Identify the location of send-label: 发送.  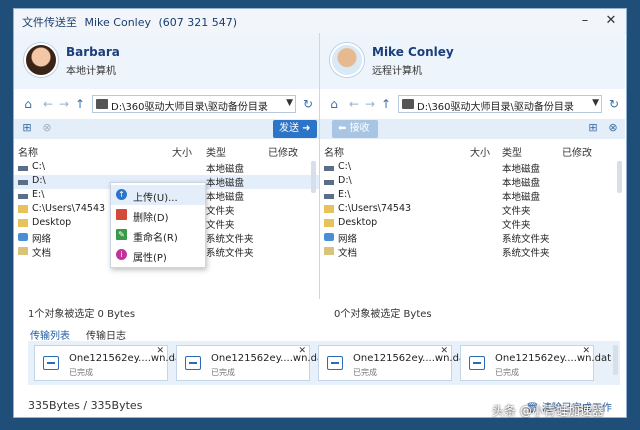
(289, 128).